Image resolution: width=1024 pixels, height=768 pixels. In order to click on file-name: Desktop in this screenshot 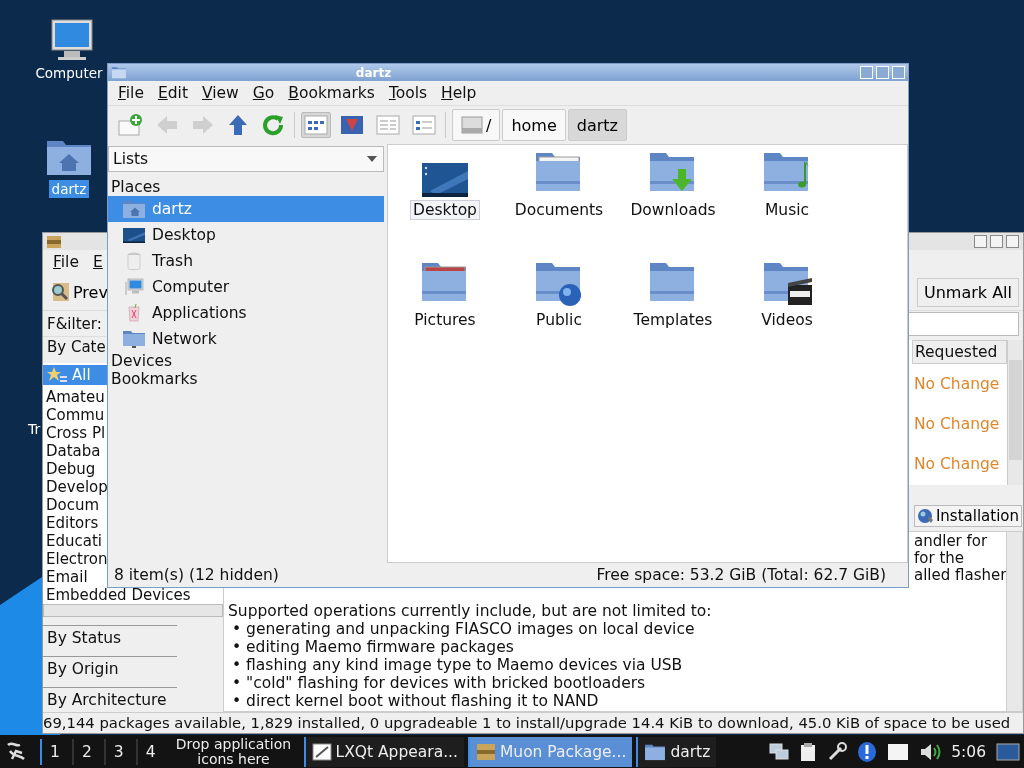, I will do `click(445, 210)`.